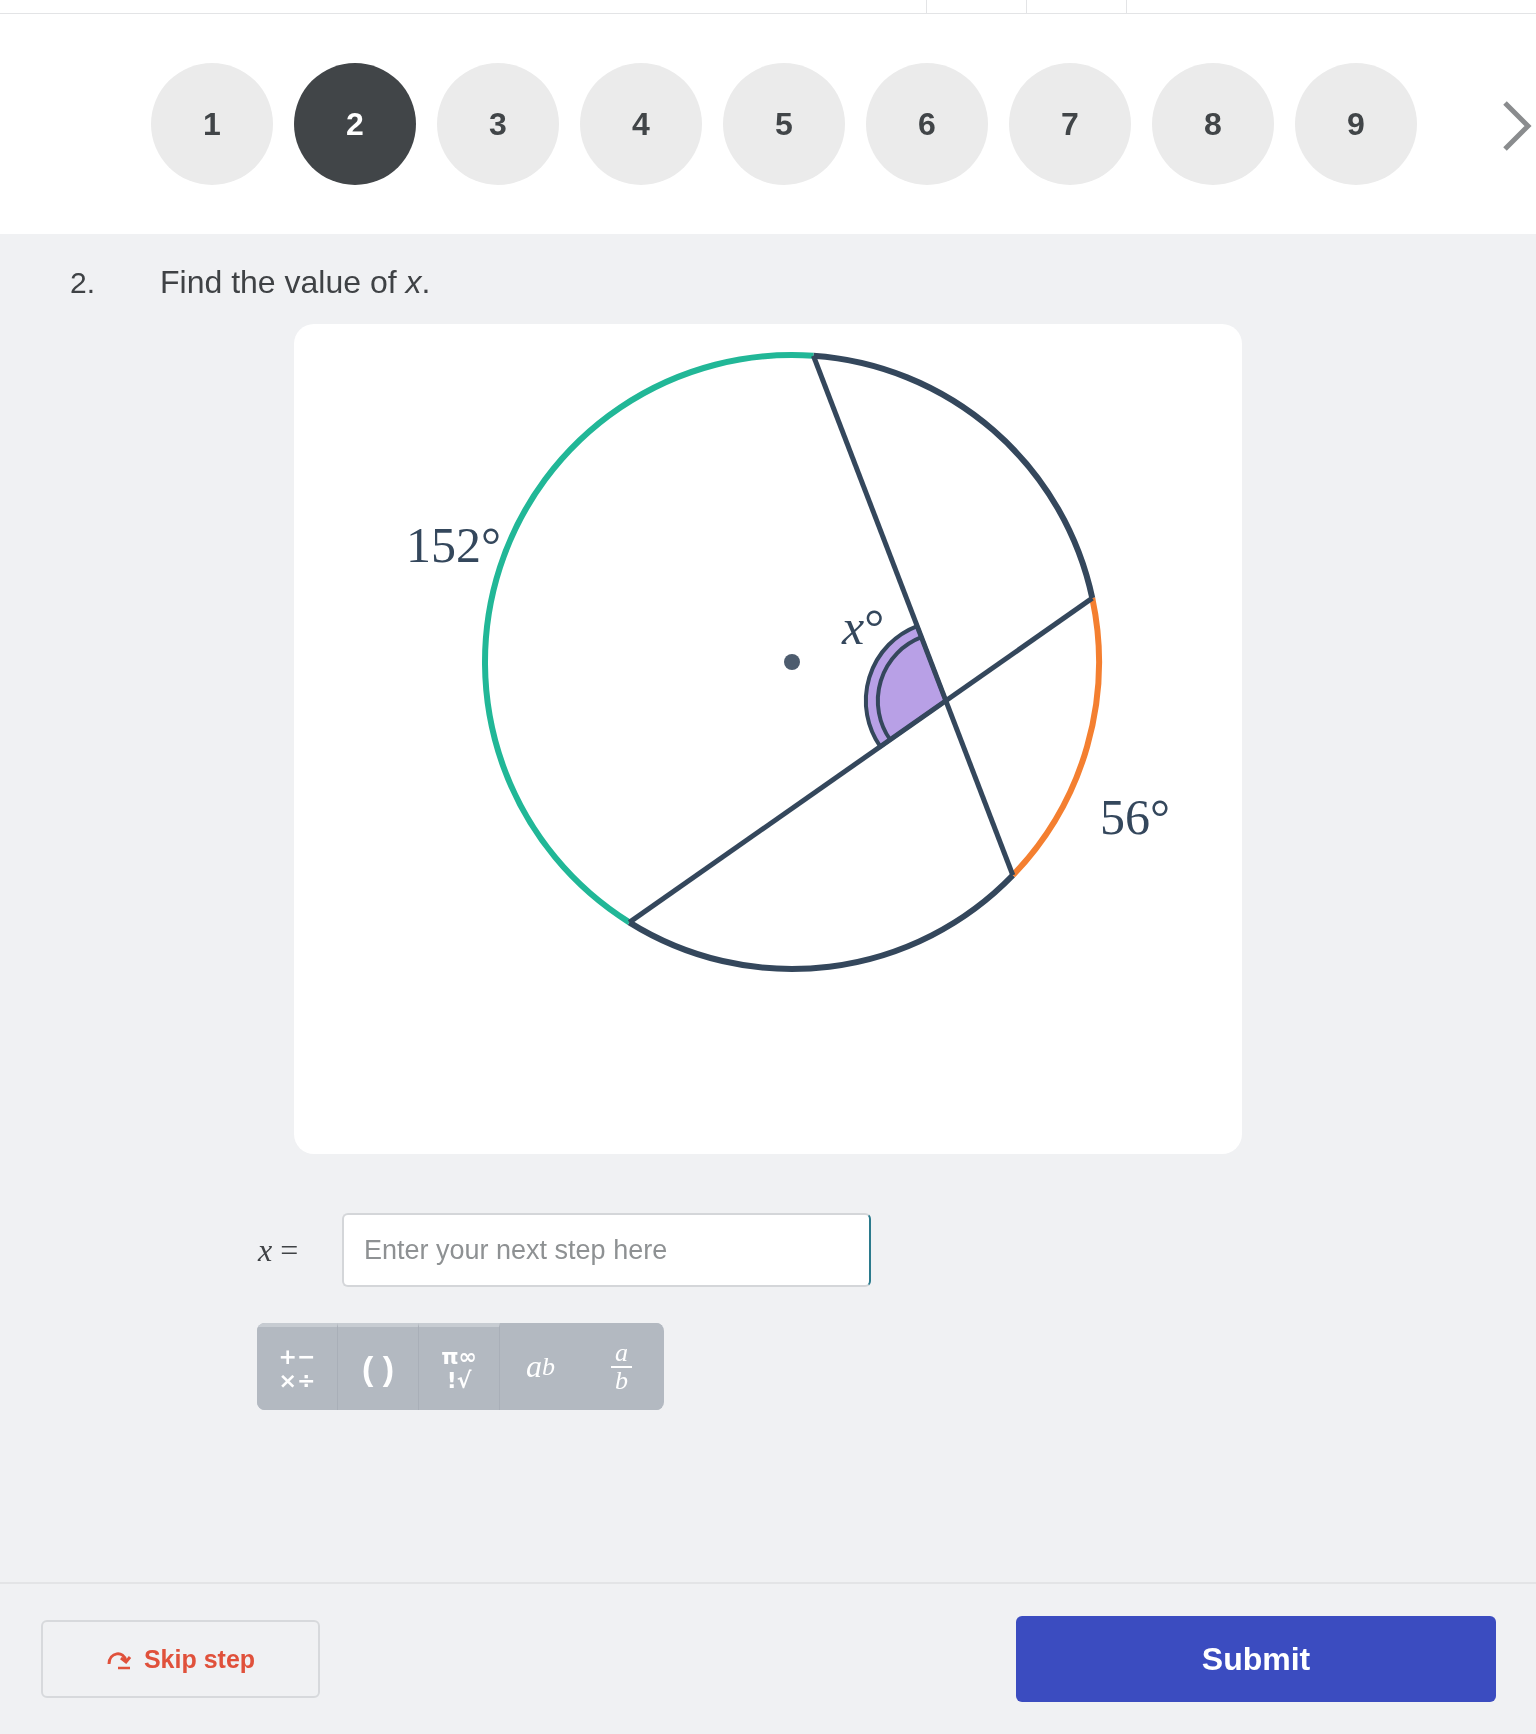 The image size is (1536, 1734). Describe the element at coordinates (863, 627) in the screenshot. I see `angle-label: x°` at that location.